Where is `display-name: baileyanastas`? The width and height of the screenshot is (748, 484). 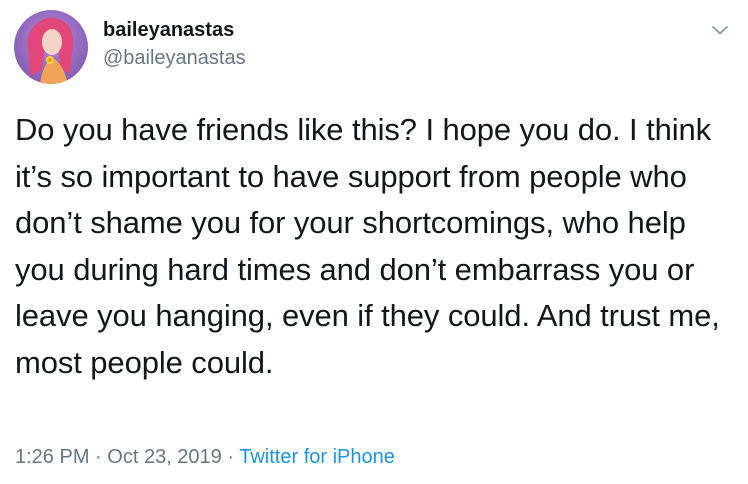 display-name: baileyanastas is located at coordinates (168, 30).